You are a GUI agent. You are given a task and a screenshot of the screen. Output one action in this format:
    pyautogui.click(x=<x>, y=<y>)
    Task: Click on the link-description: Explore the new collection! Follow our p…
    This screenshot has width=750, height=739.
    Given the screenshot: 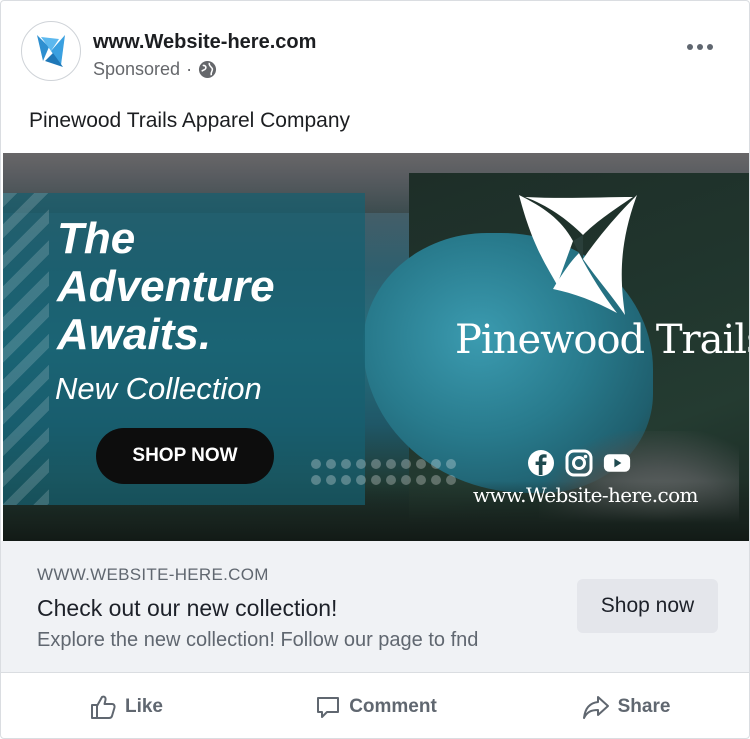 What is the action you would take?
    pyautogui.click(x=258, y=640)
    